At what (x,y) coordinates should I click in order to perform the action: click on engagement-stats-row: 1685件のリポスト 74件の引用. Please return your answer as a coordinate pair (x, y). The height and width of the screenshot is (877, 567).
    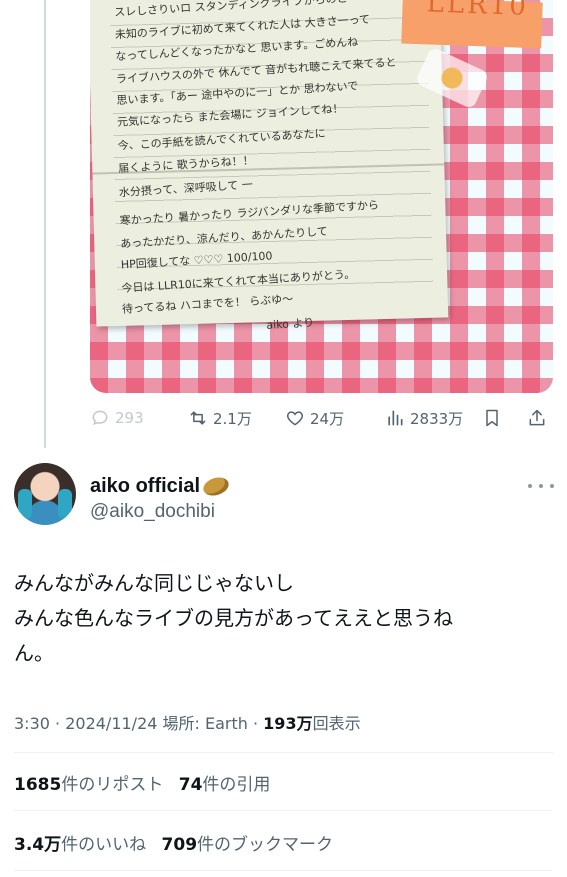
    Looking at the image, I should click on (142, 782).